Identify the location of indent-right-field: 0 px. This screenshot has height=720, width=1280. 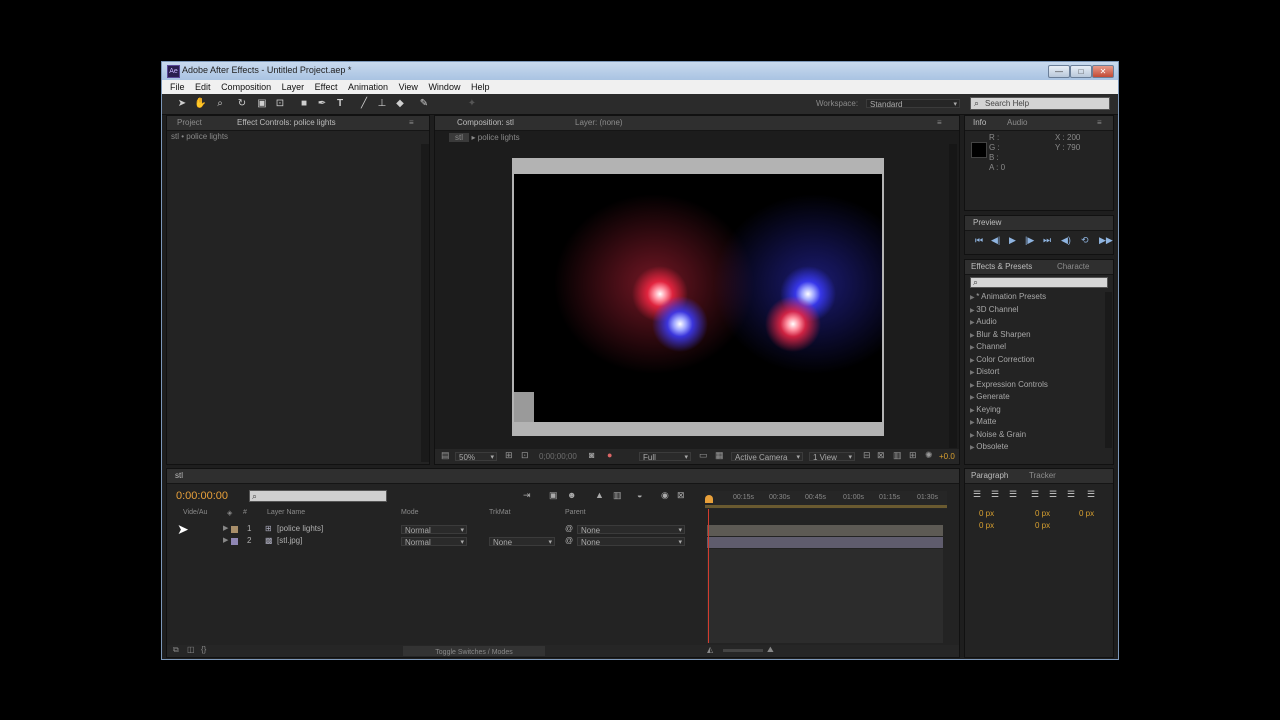
(1042, 513).